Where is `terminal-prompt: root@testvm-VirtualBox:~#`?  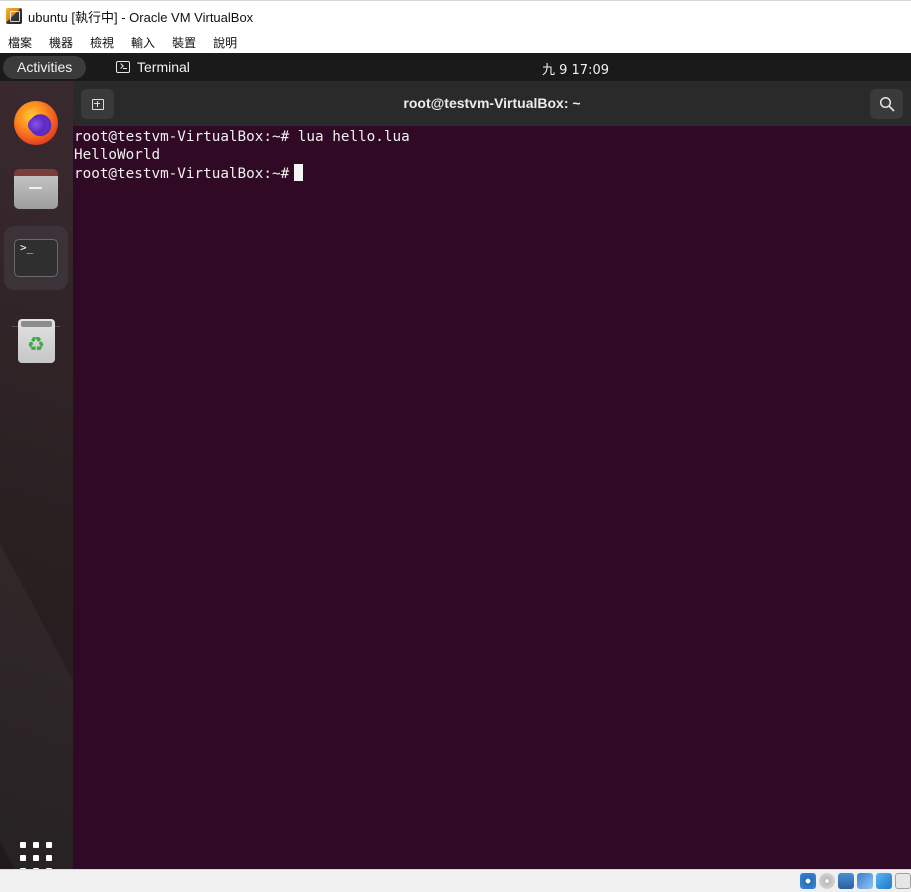
terminal-prompt: root@testvm-VirtualBox:~# is located at coordinates (182, 174).